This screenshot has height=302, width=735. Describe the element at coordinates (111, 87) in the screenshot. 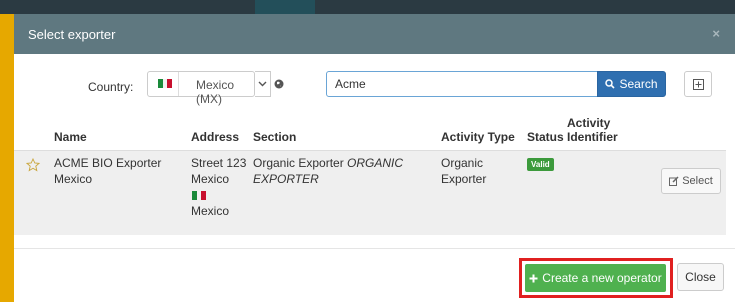

I see `country-label: Country:` at that location.